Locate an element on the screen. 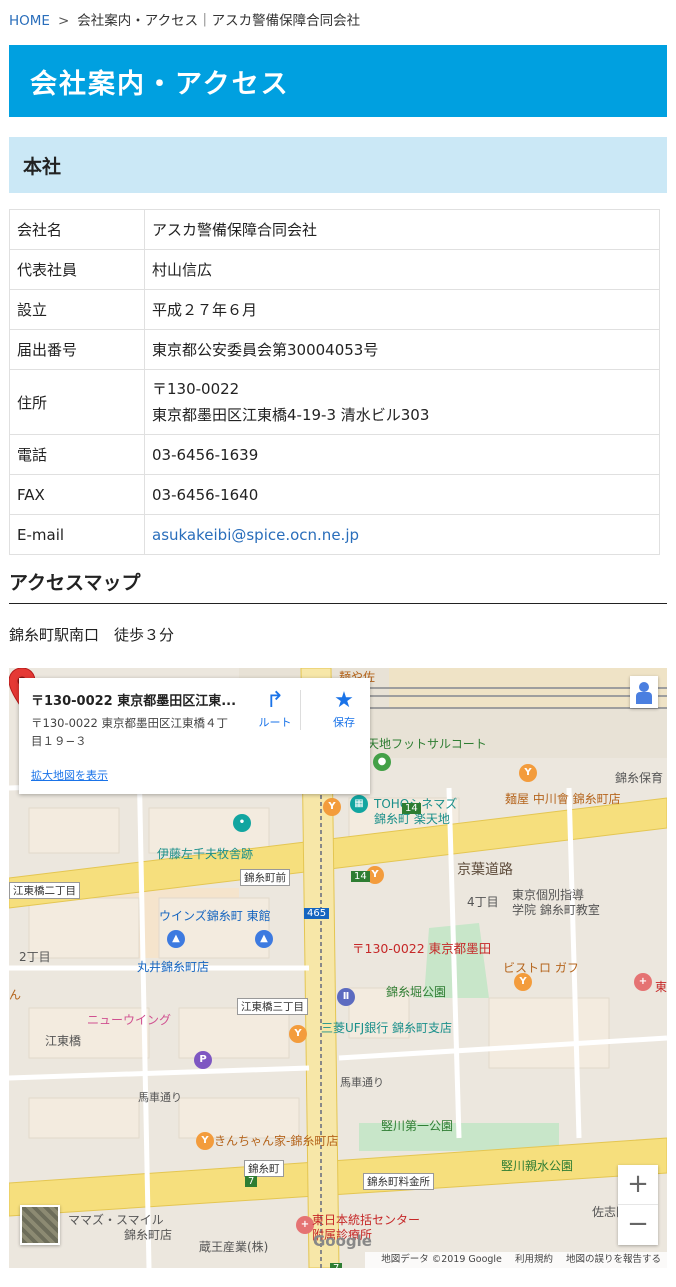  map-attribution: 地図データ ©2019 Google 利用規約 地図の誤りを報告する is located at coordinates (516, 1260).